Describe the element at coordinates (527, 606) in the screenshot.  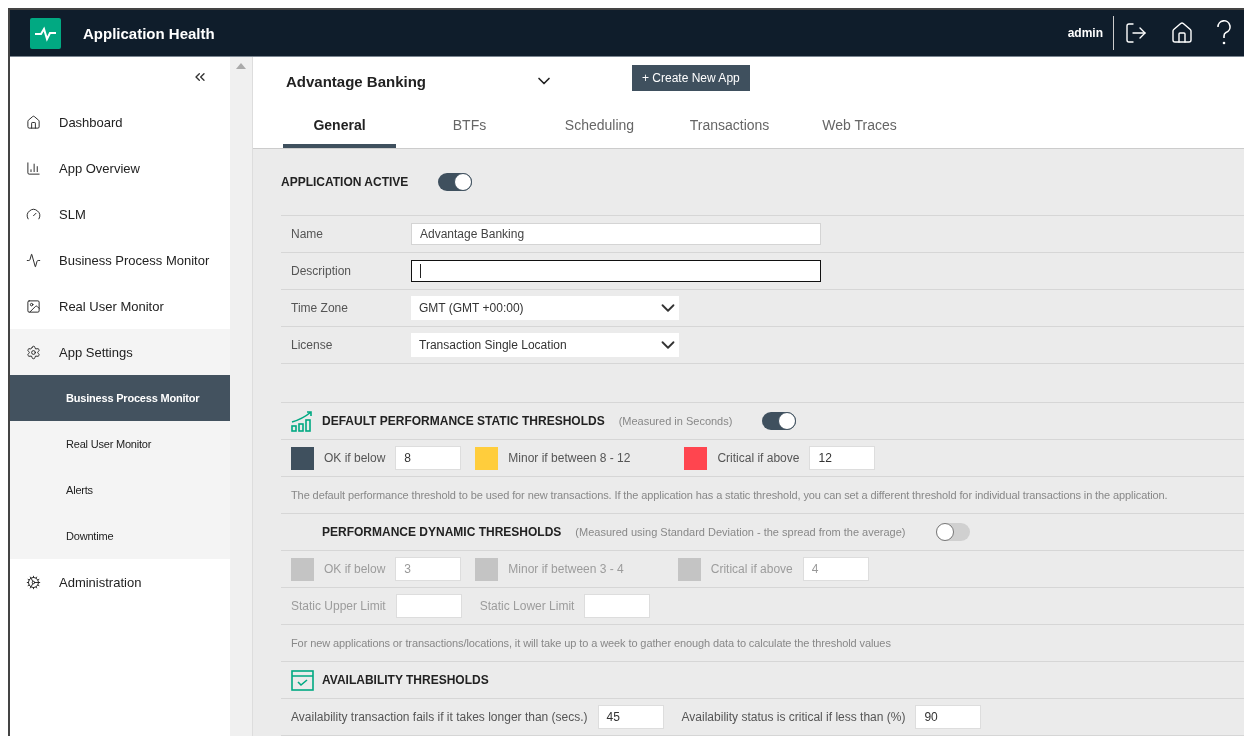
I see `limit-label: Static Lower Limit` at that location.